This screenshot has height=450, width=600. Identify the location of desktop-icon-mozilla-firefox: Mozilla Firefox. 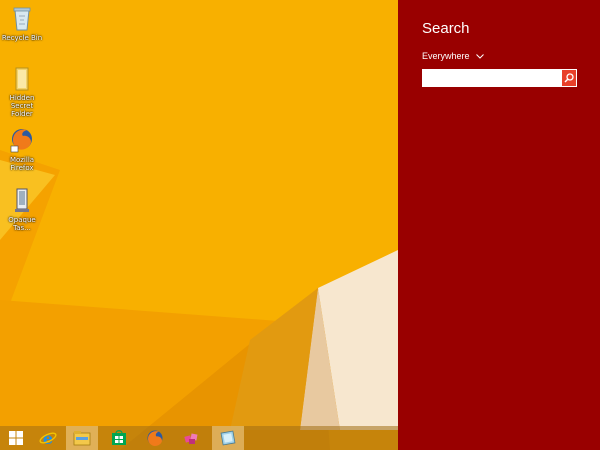
(22, 149).